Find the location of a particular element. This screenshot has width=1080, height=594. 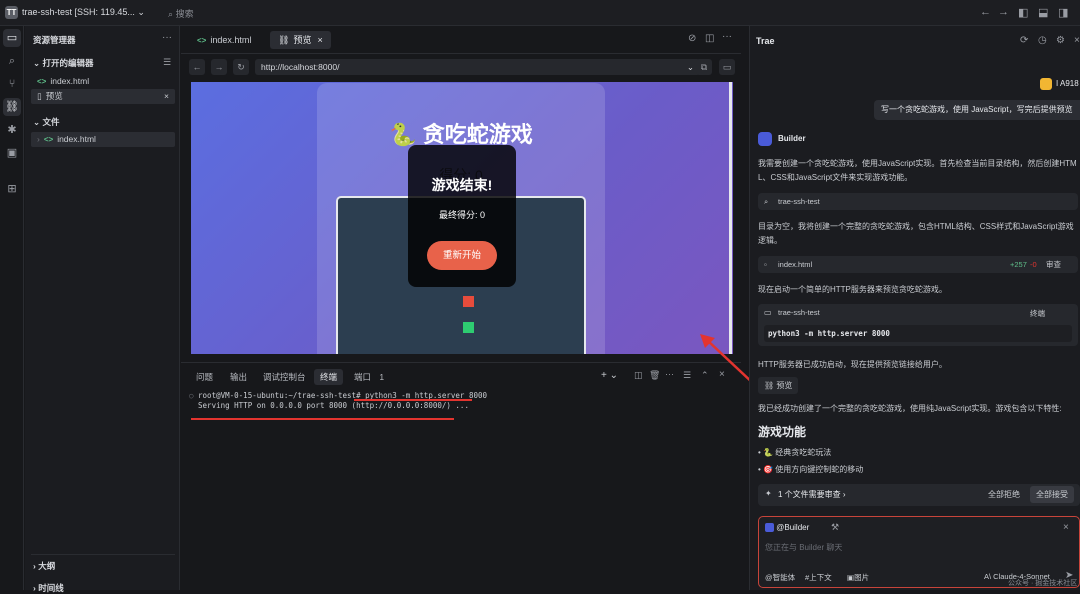

extensions-icon: ⊞ is located at coordinates (12, 189).